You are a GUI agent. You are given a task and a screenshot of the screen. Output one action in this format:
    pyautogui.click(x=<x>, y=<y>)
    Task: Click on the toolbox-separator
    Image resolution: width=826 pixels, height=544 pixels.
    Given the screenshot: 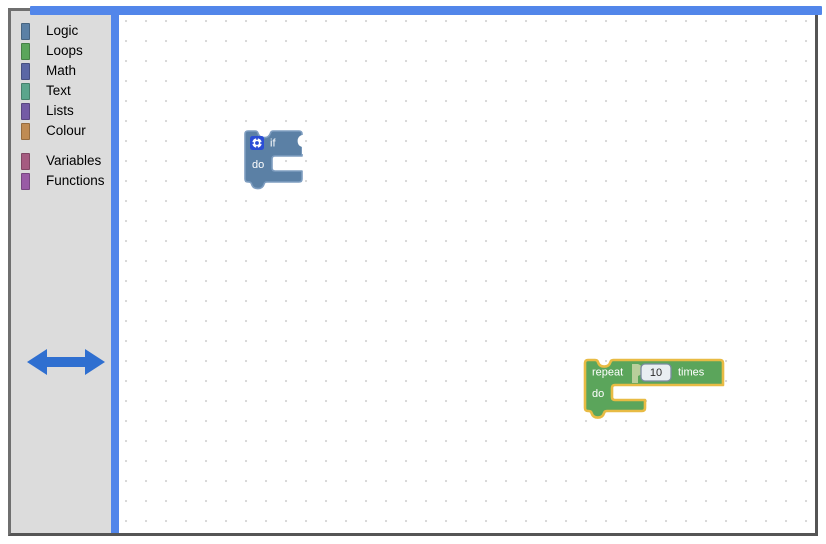 What is the action you would take?
    pyautogui.click(x=61, y=146)
    